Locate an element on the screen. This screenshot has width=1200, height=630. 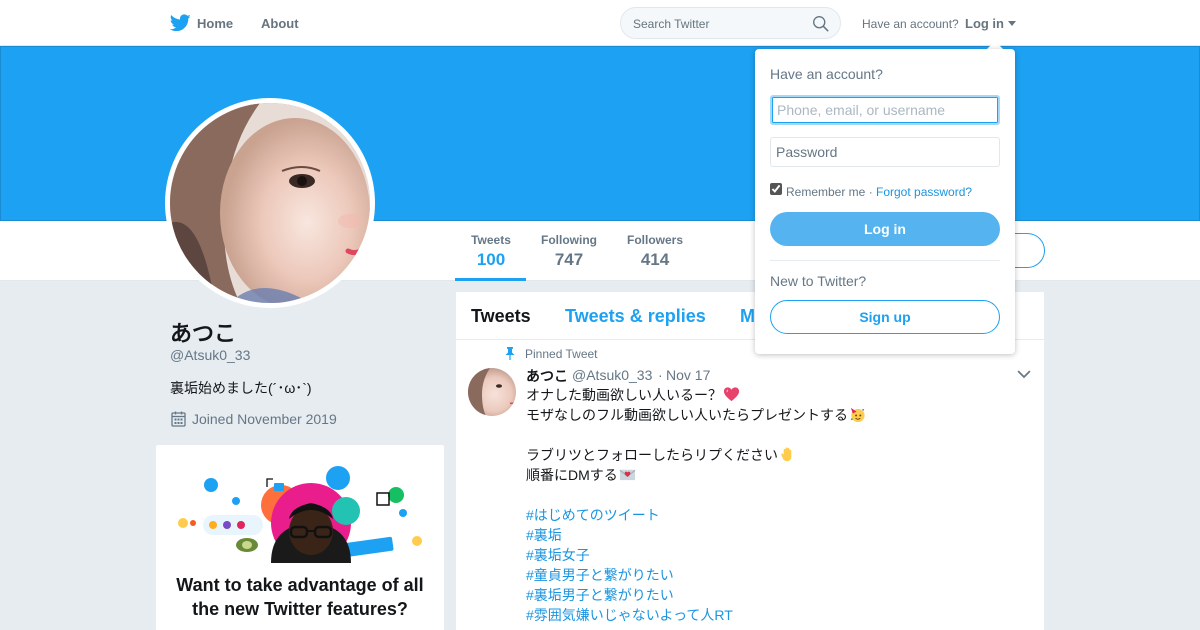
profile-bio: 裏垢始めました(´･ω･`) is located at coordinates (241, 388).